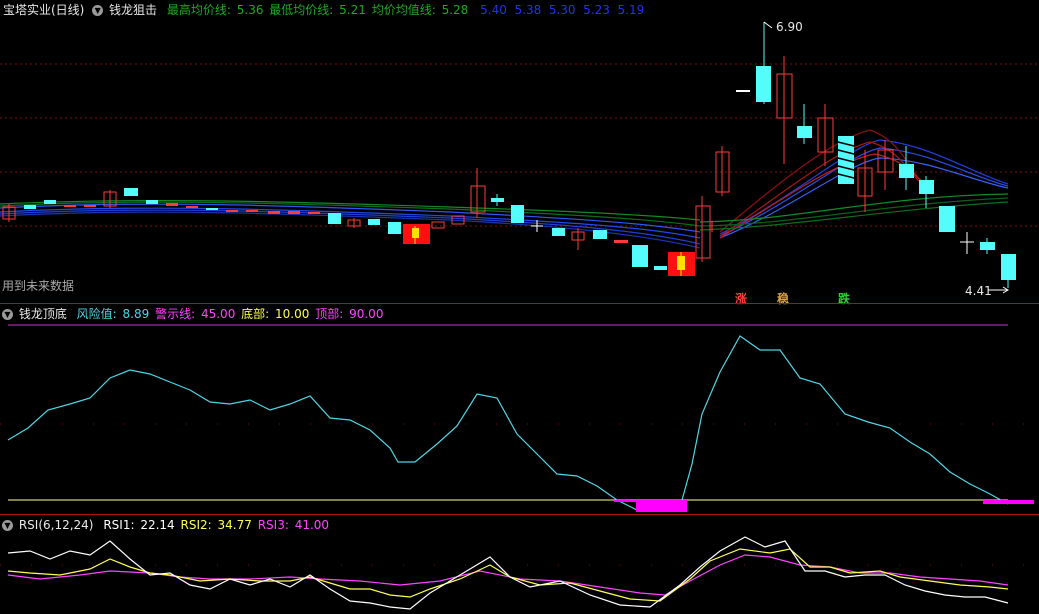 The image size is (1039, 614). What do you see at coordinates (234, 525) in the screenshot?
I see `rsi2-value: 34.77` at bounding box center [234, 525].